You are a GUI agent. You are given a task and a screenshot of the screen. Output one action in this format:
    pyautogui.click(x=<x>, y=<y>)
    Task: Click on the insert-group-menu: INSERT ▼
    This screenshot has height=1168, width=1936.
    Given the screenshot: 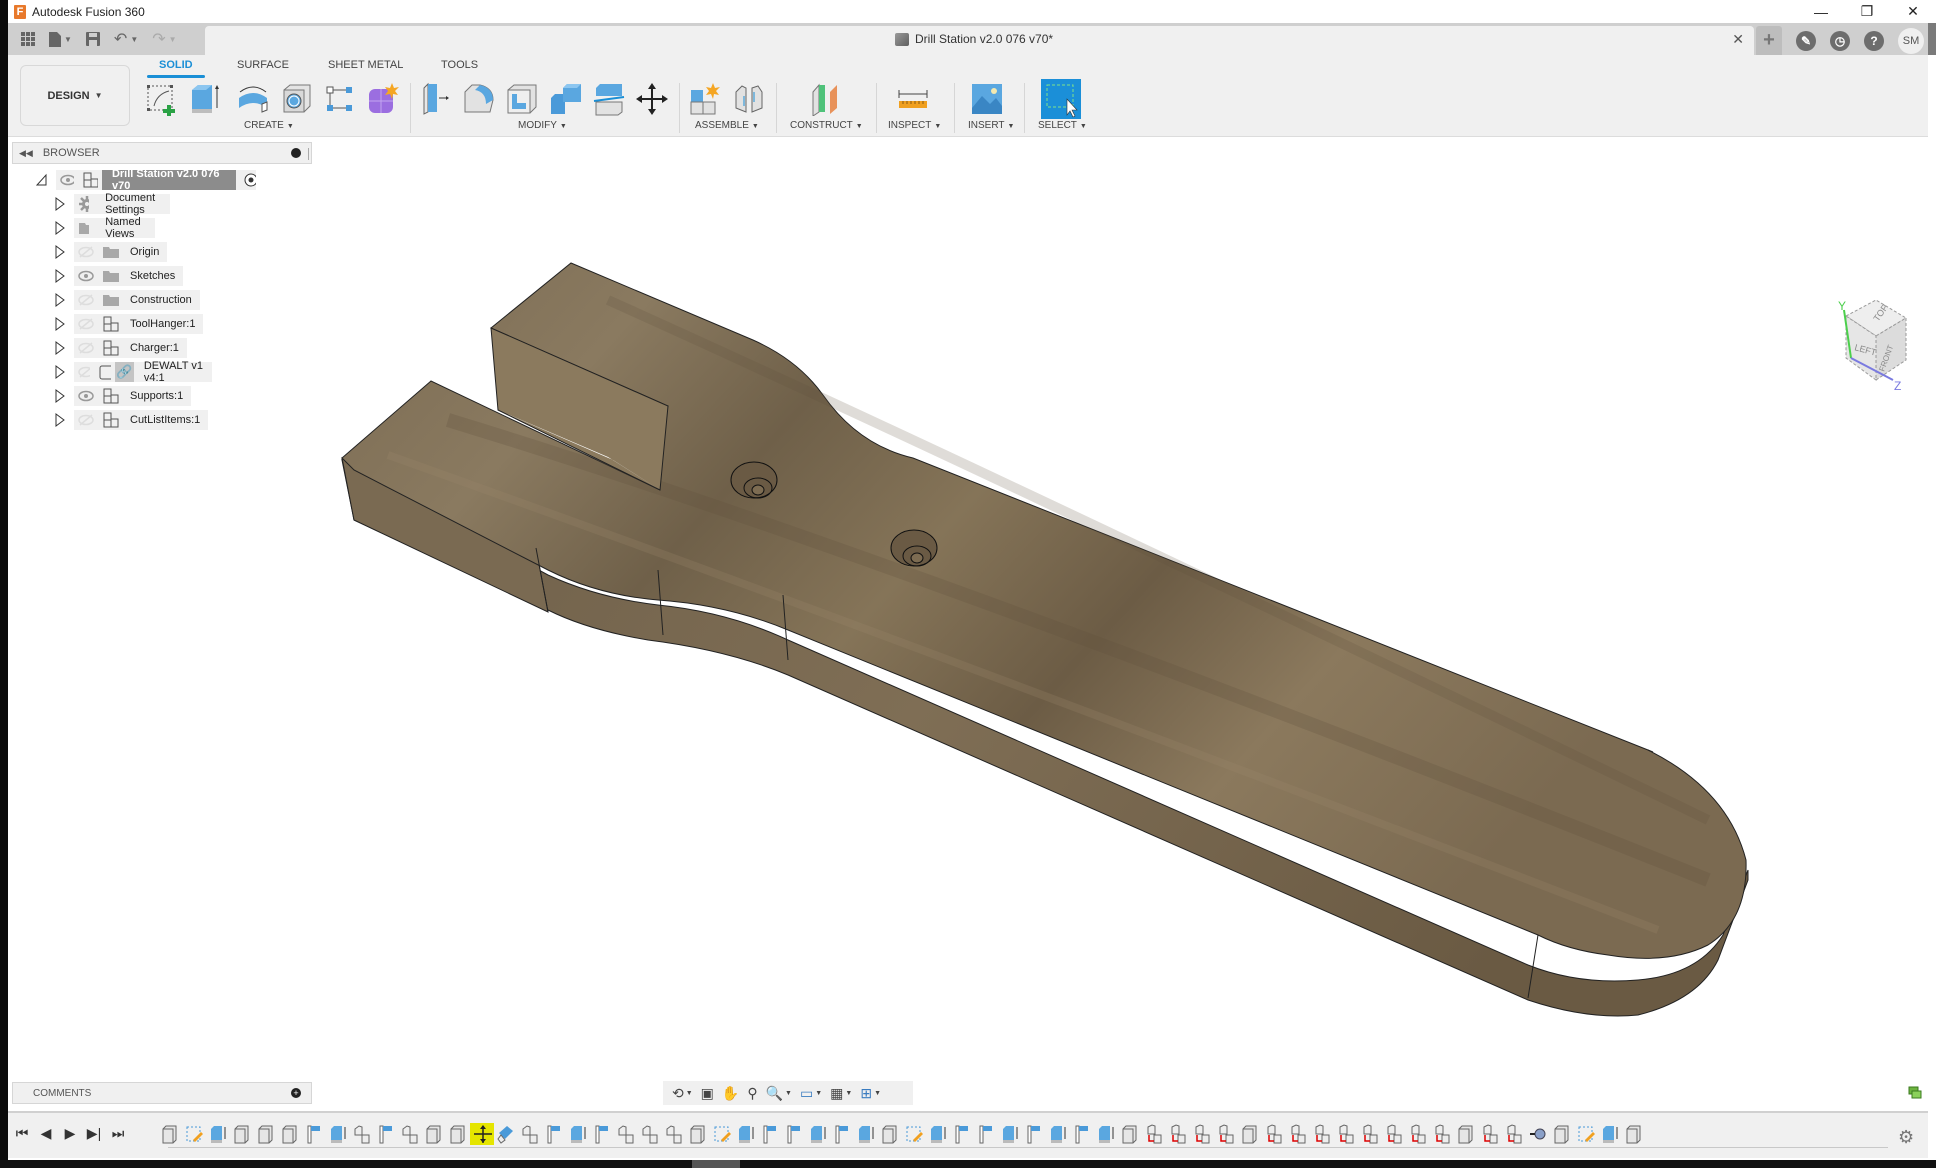 What is the action you would take?
    pyautogui.click(x=991, y=125)
    